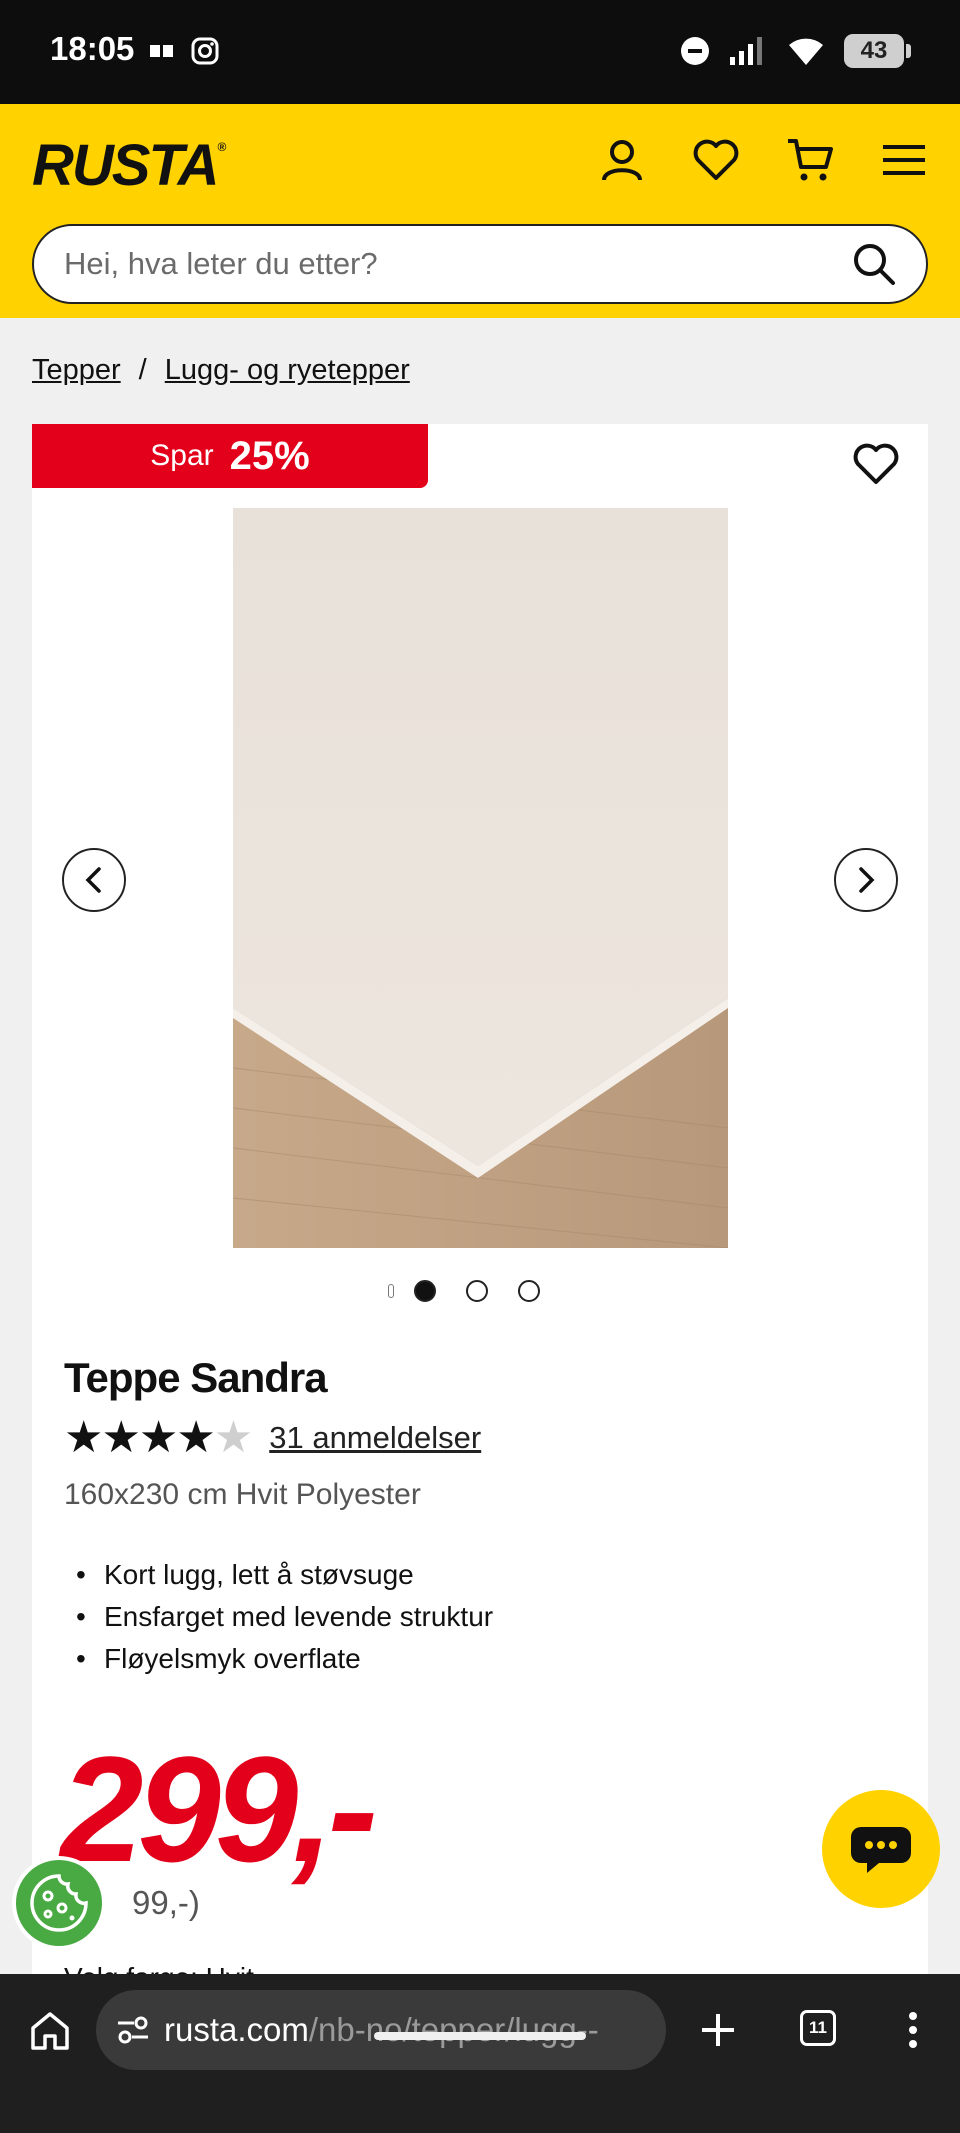 This screenshot has height=2133, width=960. I want to click on breadcrumb: Tepper / Lugg- og ryetepper, so click(221, 370).